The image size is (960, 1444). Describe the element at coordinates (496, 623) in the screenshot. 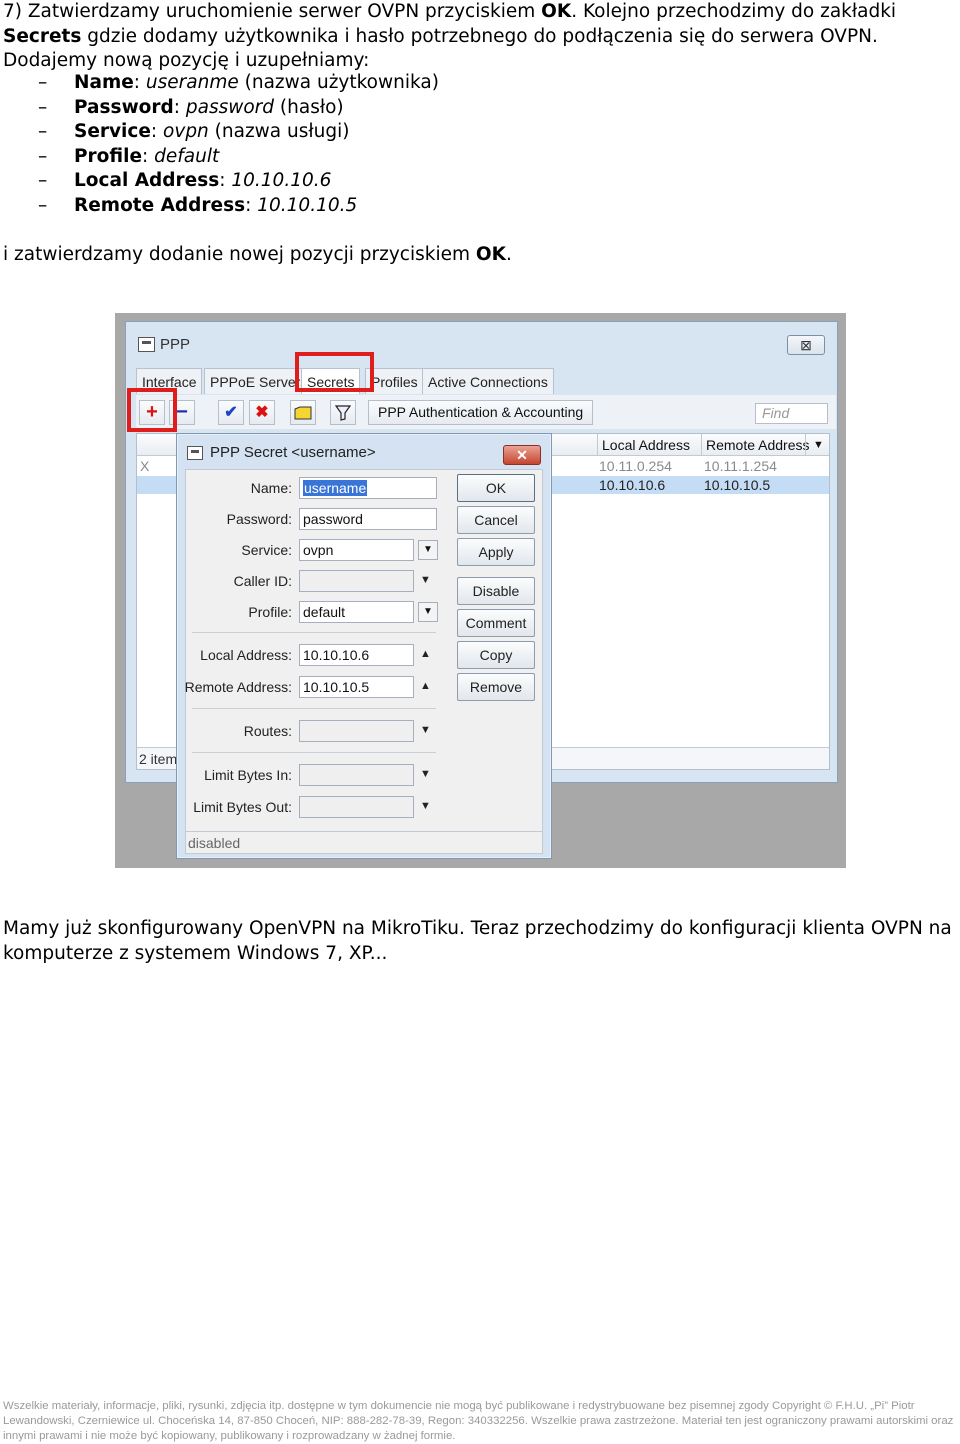

I see `comment-button: Comment` at that location.